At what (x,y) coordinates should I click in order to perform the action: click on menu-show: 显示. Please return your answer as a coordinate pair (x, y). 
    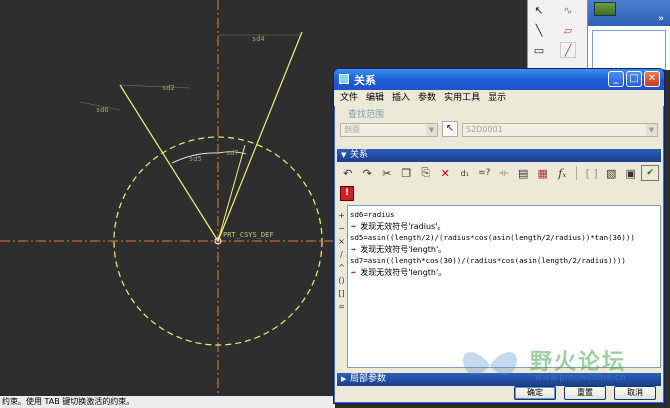
    Looking at the image, I should click on (499, 98).